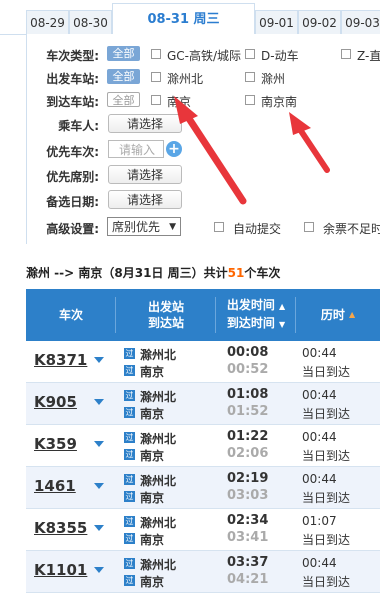 The height and width of the screenshot is (593, 380). What do you see at coordinates (55, 444) in the screenshot?
I see `train-number-link: K359` at bounding box center [55, 444].